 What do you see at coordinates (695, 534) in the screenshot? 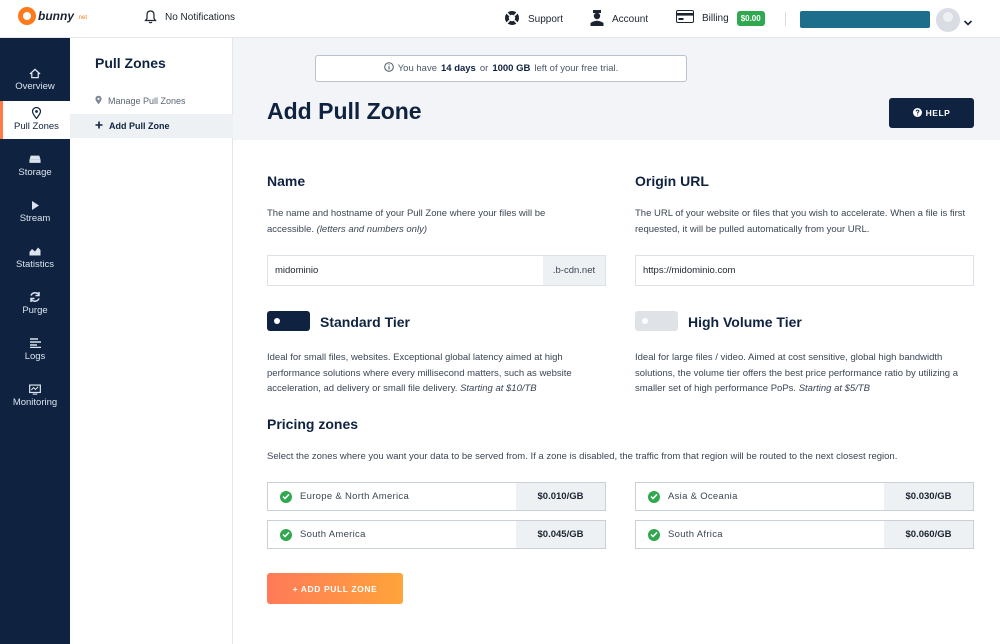
I see `zone-name: South Africa` at bounding box center [695, 534].